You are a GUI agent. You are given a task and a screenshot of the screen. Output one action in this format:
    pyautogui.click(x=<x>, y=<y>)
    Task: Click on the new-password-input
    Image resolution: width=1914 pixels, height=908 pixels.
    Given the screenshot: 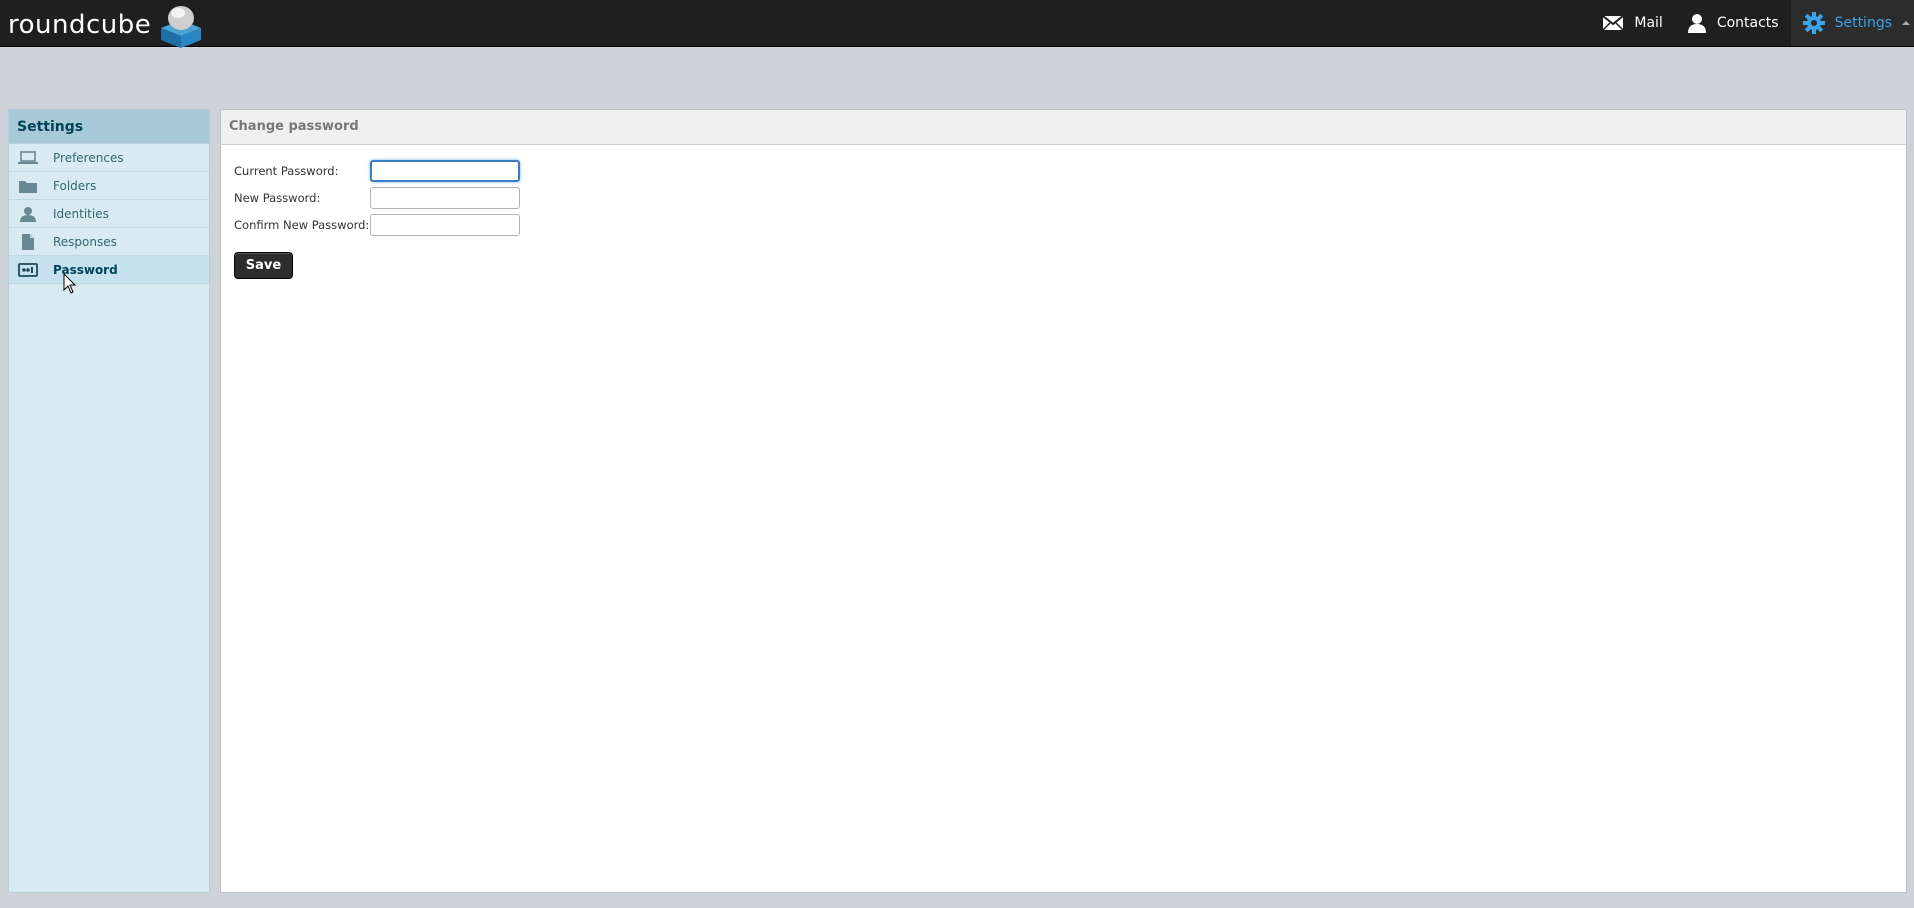 What is the action you would take?
    pyautogui.click(x=445, y=197)
    